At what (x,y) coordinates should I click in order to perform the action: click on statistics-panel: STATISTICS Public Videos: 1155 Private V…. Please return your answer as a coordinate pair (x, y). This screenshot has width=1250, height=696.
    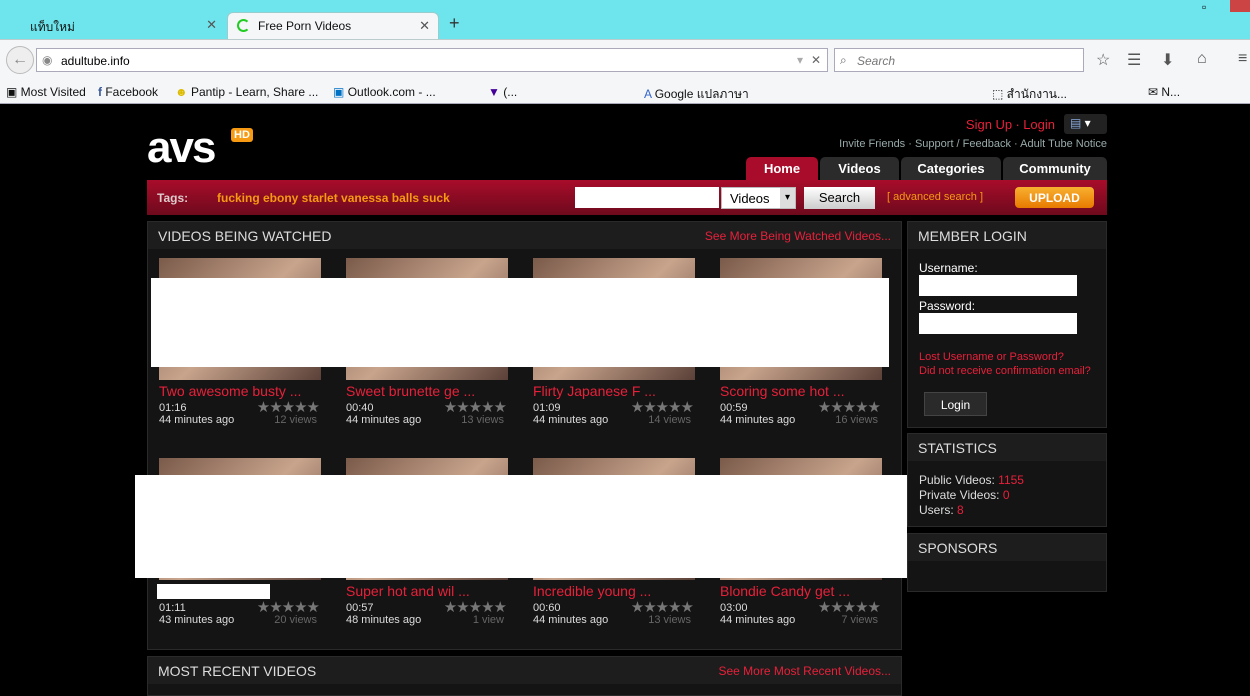
    Looking at the image, I should click on (1007, 480).